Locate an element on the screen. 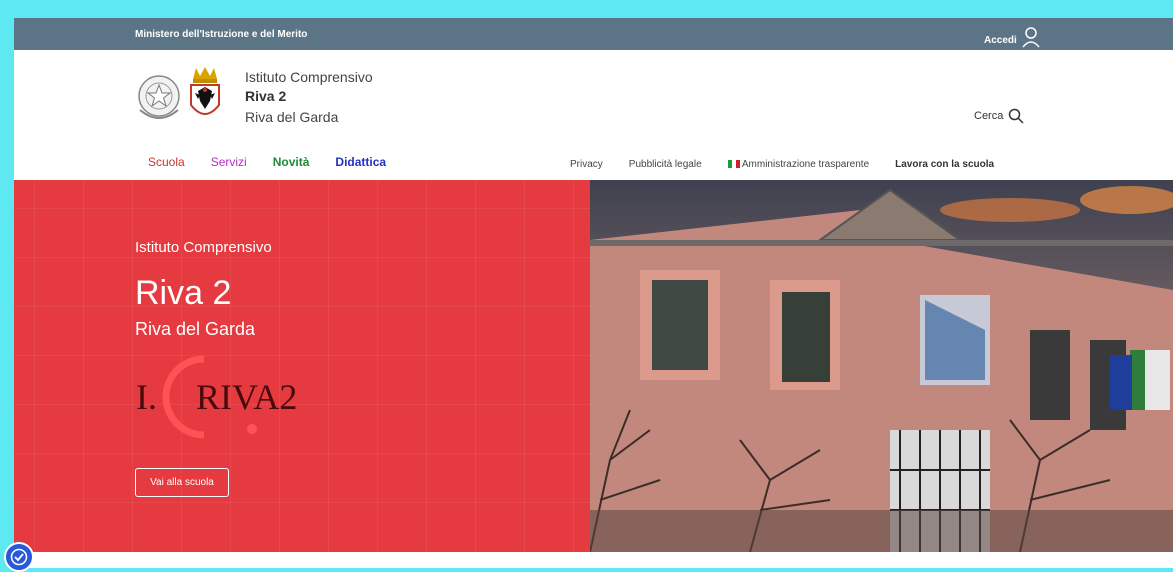 The width and height of the screenshot is (1173, 572). nav-legal: Pubblicità legale is located at coordinates (665, 164).